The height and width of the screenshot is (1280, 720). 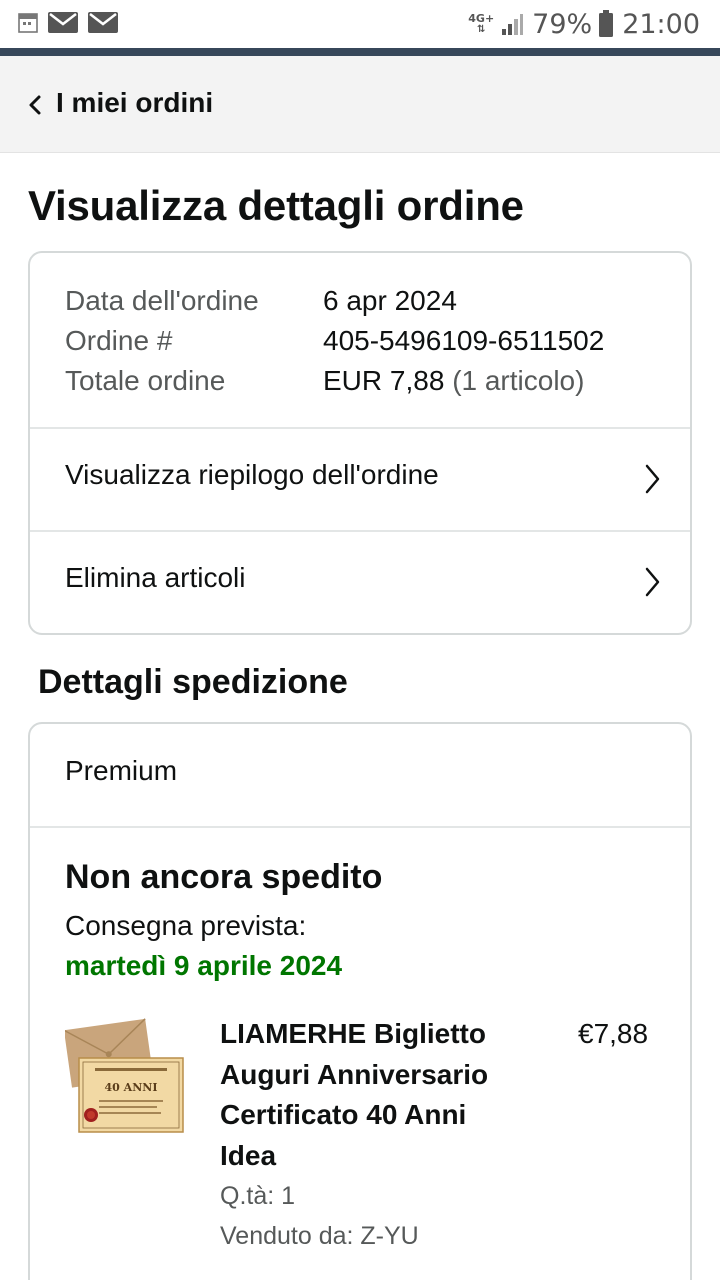 I want to click on order-total-items: (1 articolo), so click(x=518, y=380).